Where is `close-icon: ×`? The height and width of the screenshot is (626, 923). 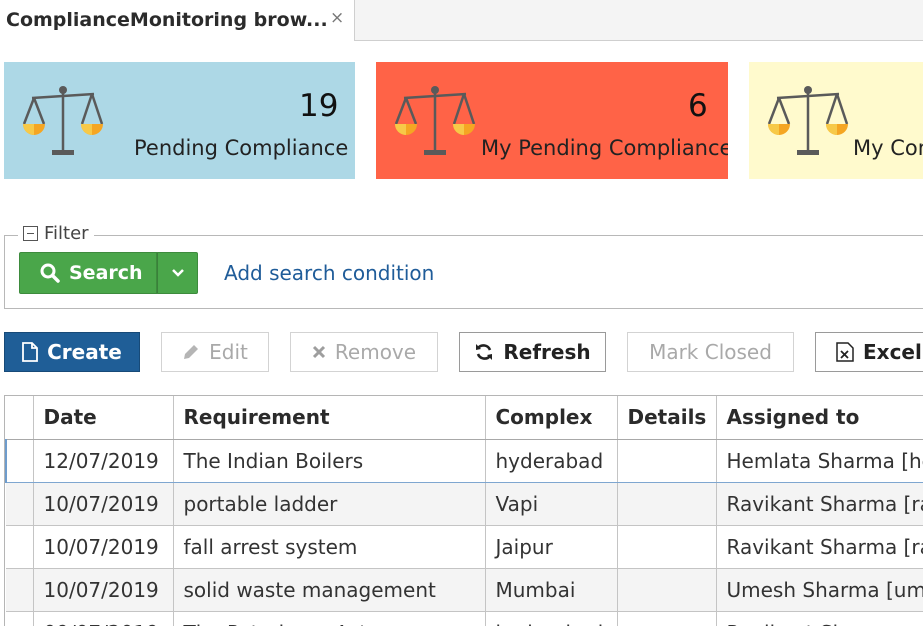
close-icon: × is located at coordinates (337, 18).